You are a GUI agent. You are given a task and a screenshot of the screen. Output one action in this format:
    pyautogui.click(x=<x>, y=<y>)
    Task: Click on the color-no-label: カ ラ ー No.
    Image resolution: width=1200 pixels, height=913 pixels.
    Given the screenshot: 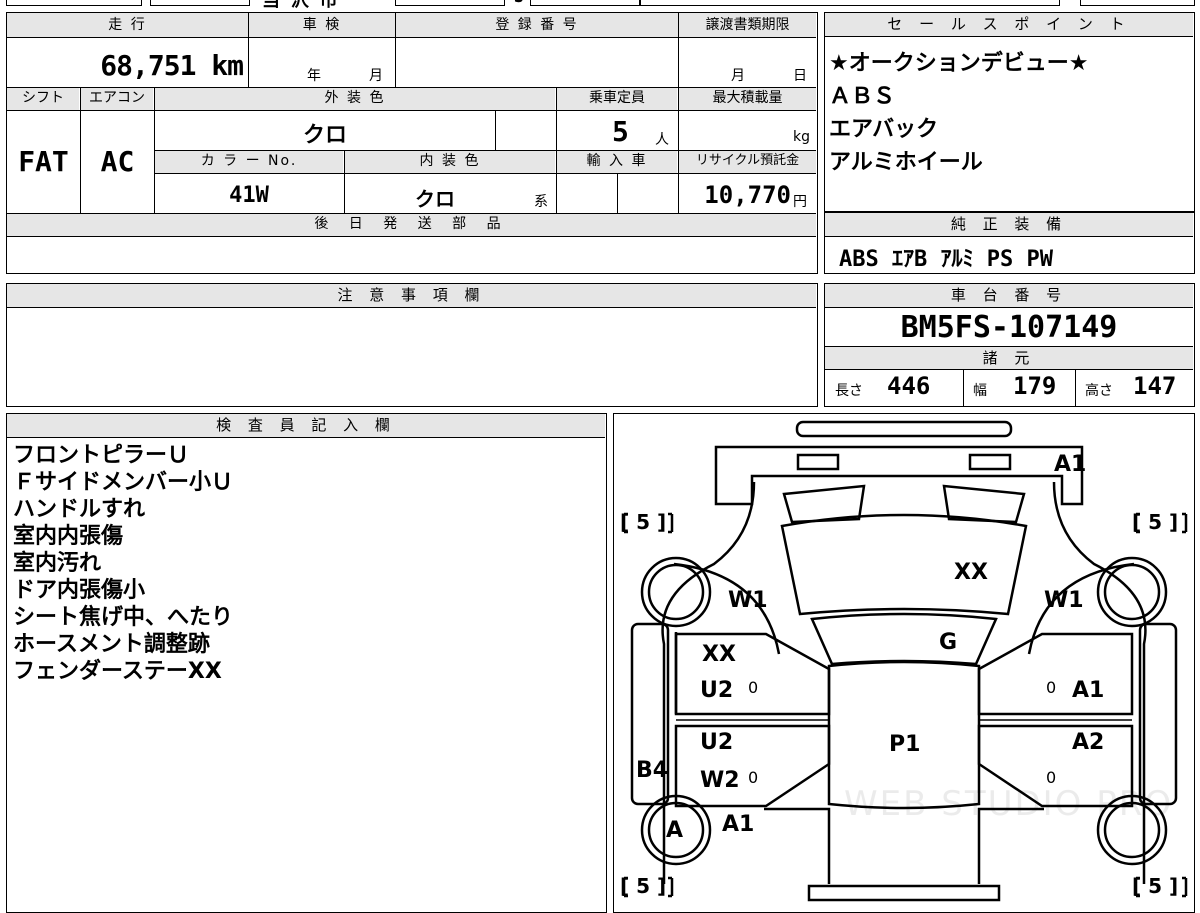 What is the action you would take?
    pyautogui.click(x=249, y=162)
    